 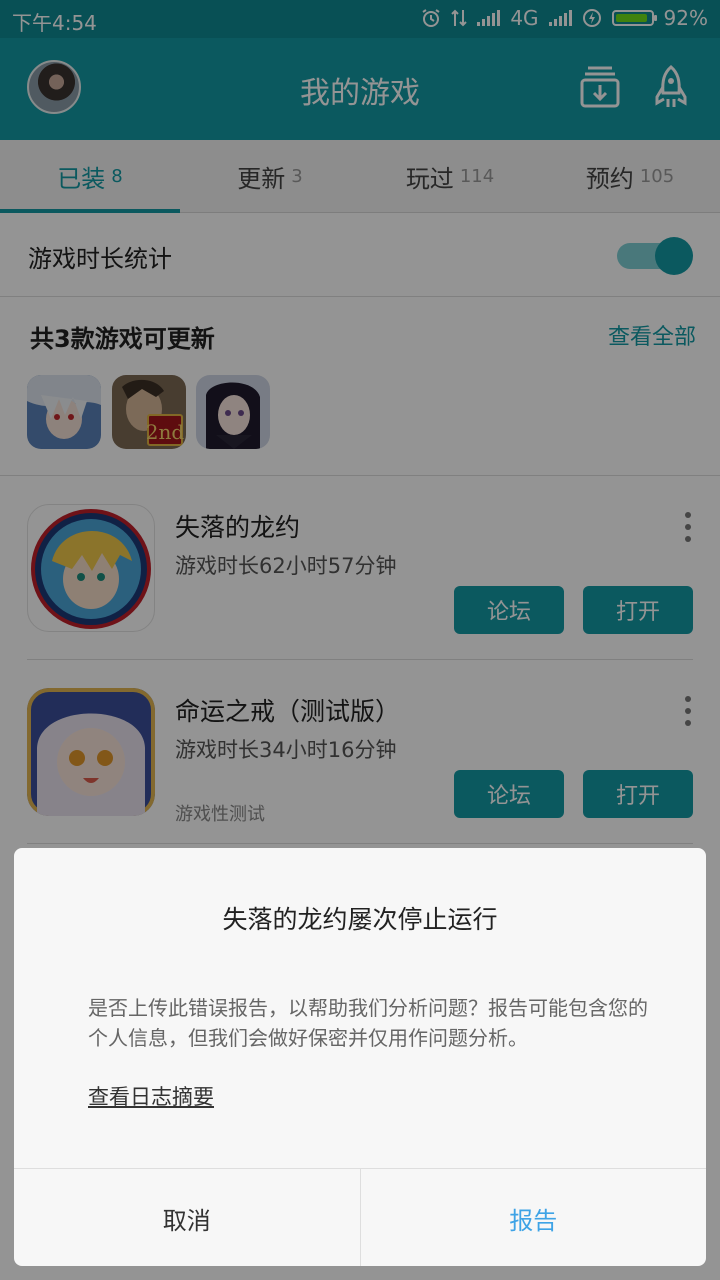 I want to click on report-button: 报告, so click(x=534, y=1217).